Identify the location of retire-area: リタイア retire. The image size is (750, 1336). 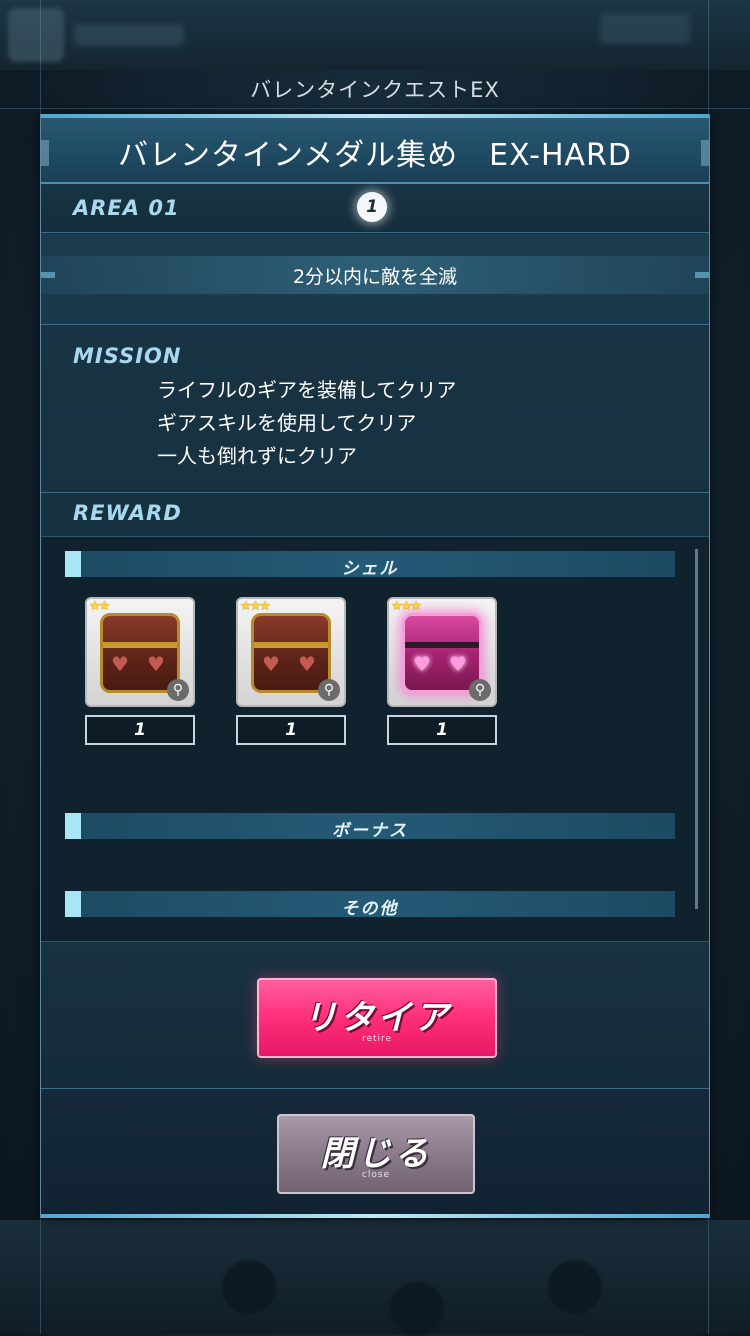
(375, 1015).